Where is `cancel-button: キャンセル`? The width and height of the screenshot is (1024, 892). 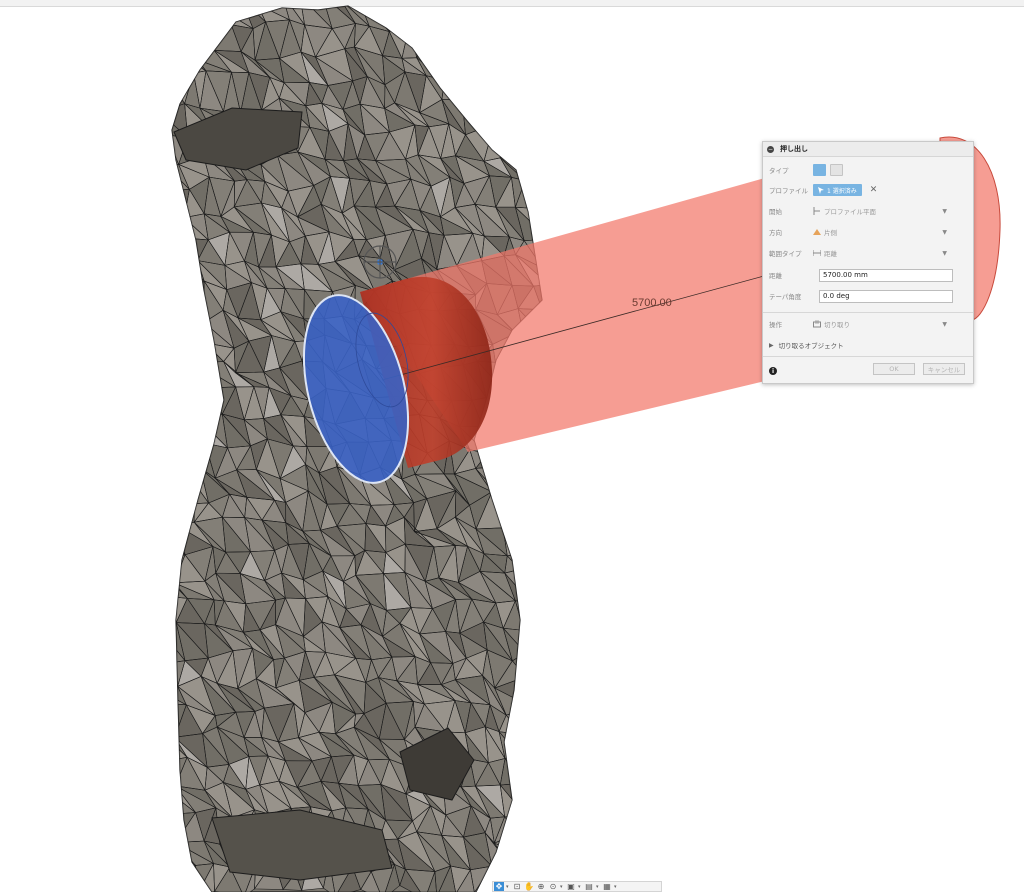 cancel-button: キャンセル is located at coordinates (944, 369).